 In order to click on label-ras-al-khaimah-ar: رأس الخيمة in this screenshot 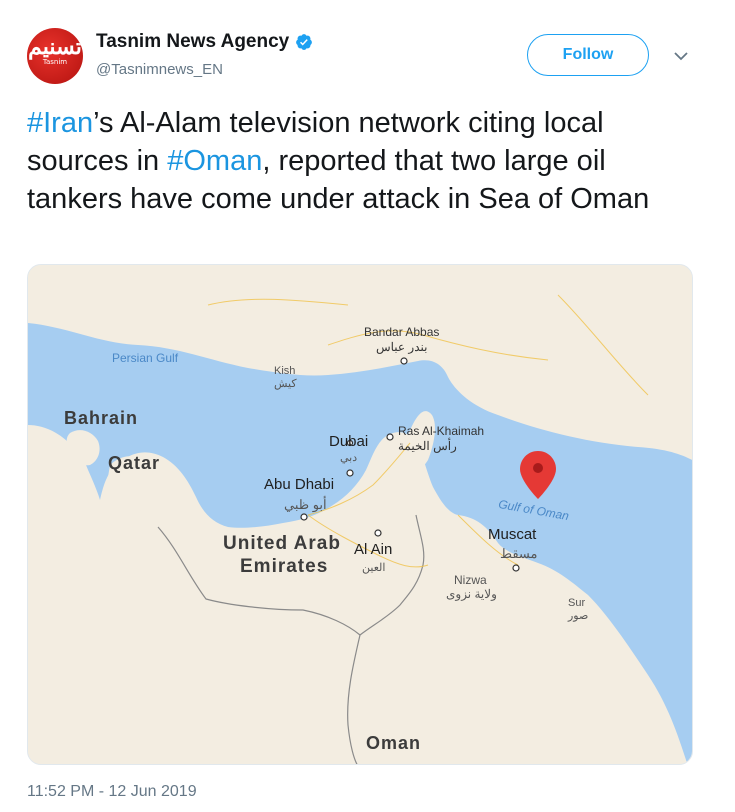, I will do `click(427, 446)`.